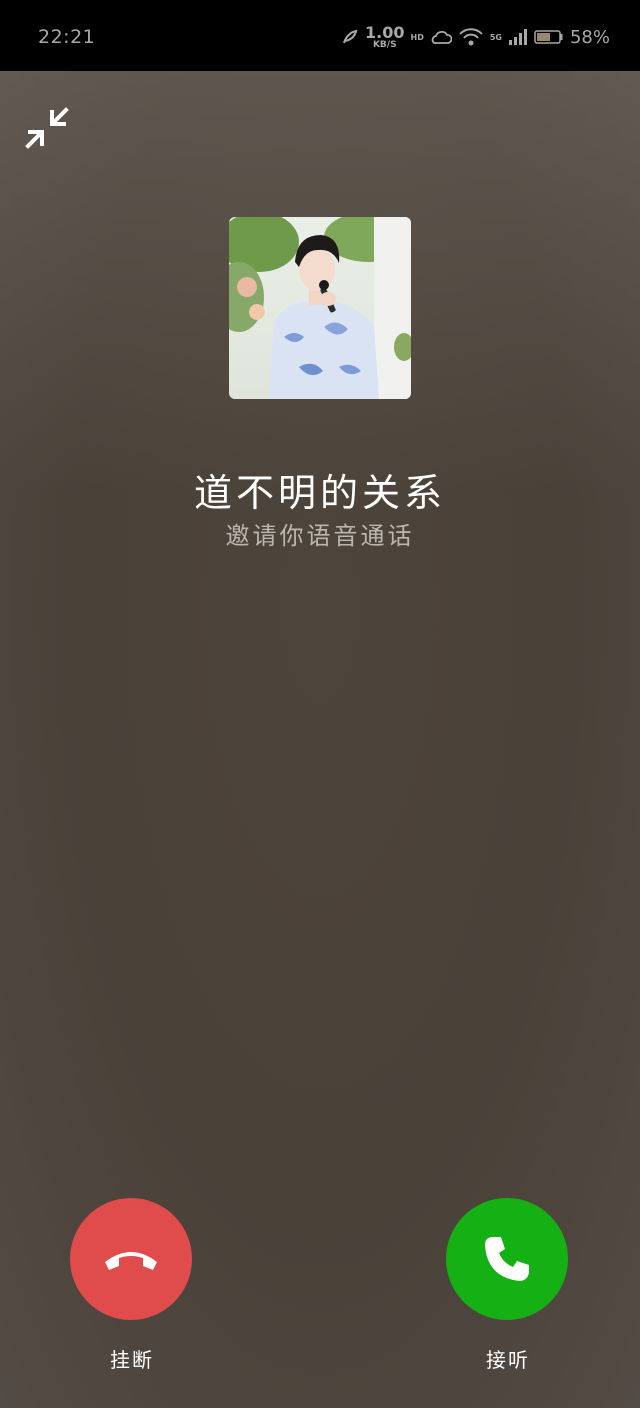 This screenshot has width=640, height=1408. What do you see at coordinates (384, 44) in the screenshot?
I see `net-speed-unit: KB/S` at bounding box center [384, 44].